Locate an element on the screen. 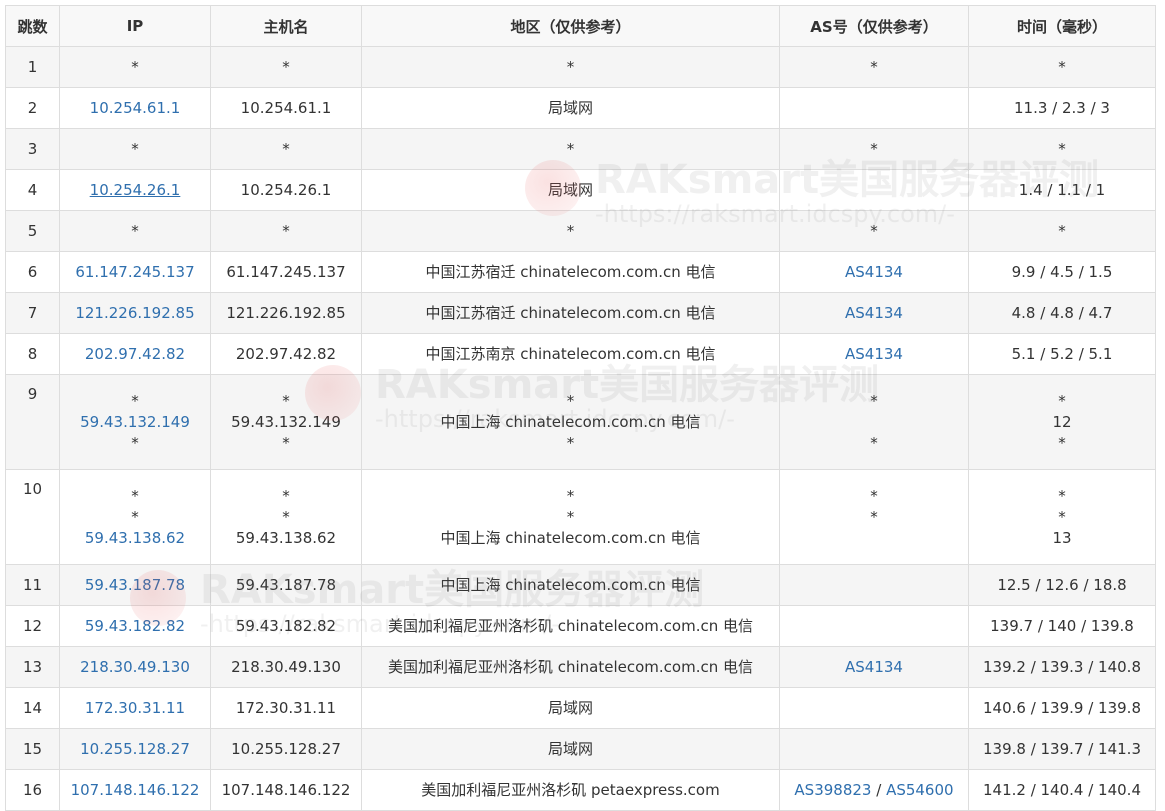  hostname-cell: * * 59.43.138.62 is located at coordinates (286, 517).